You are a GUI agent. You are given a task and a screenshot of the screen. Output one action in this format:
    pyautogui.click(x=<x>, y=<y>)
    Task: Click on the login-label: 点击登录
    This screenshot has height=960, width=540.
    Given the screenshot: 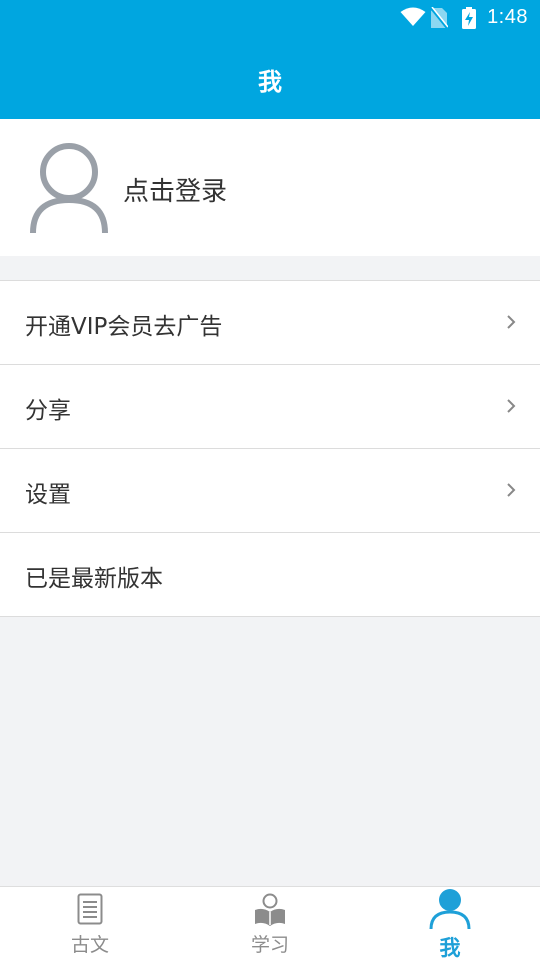 What is the action you would take?
    pyautogui.click(x=175, y=192)
    